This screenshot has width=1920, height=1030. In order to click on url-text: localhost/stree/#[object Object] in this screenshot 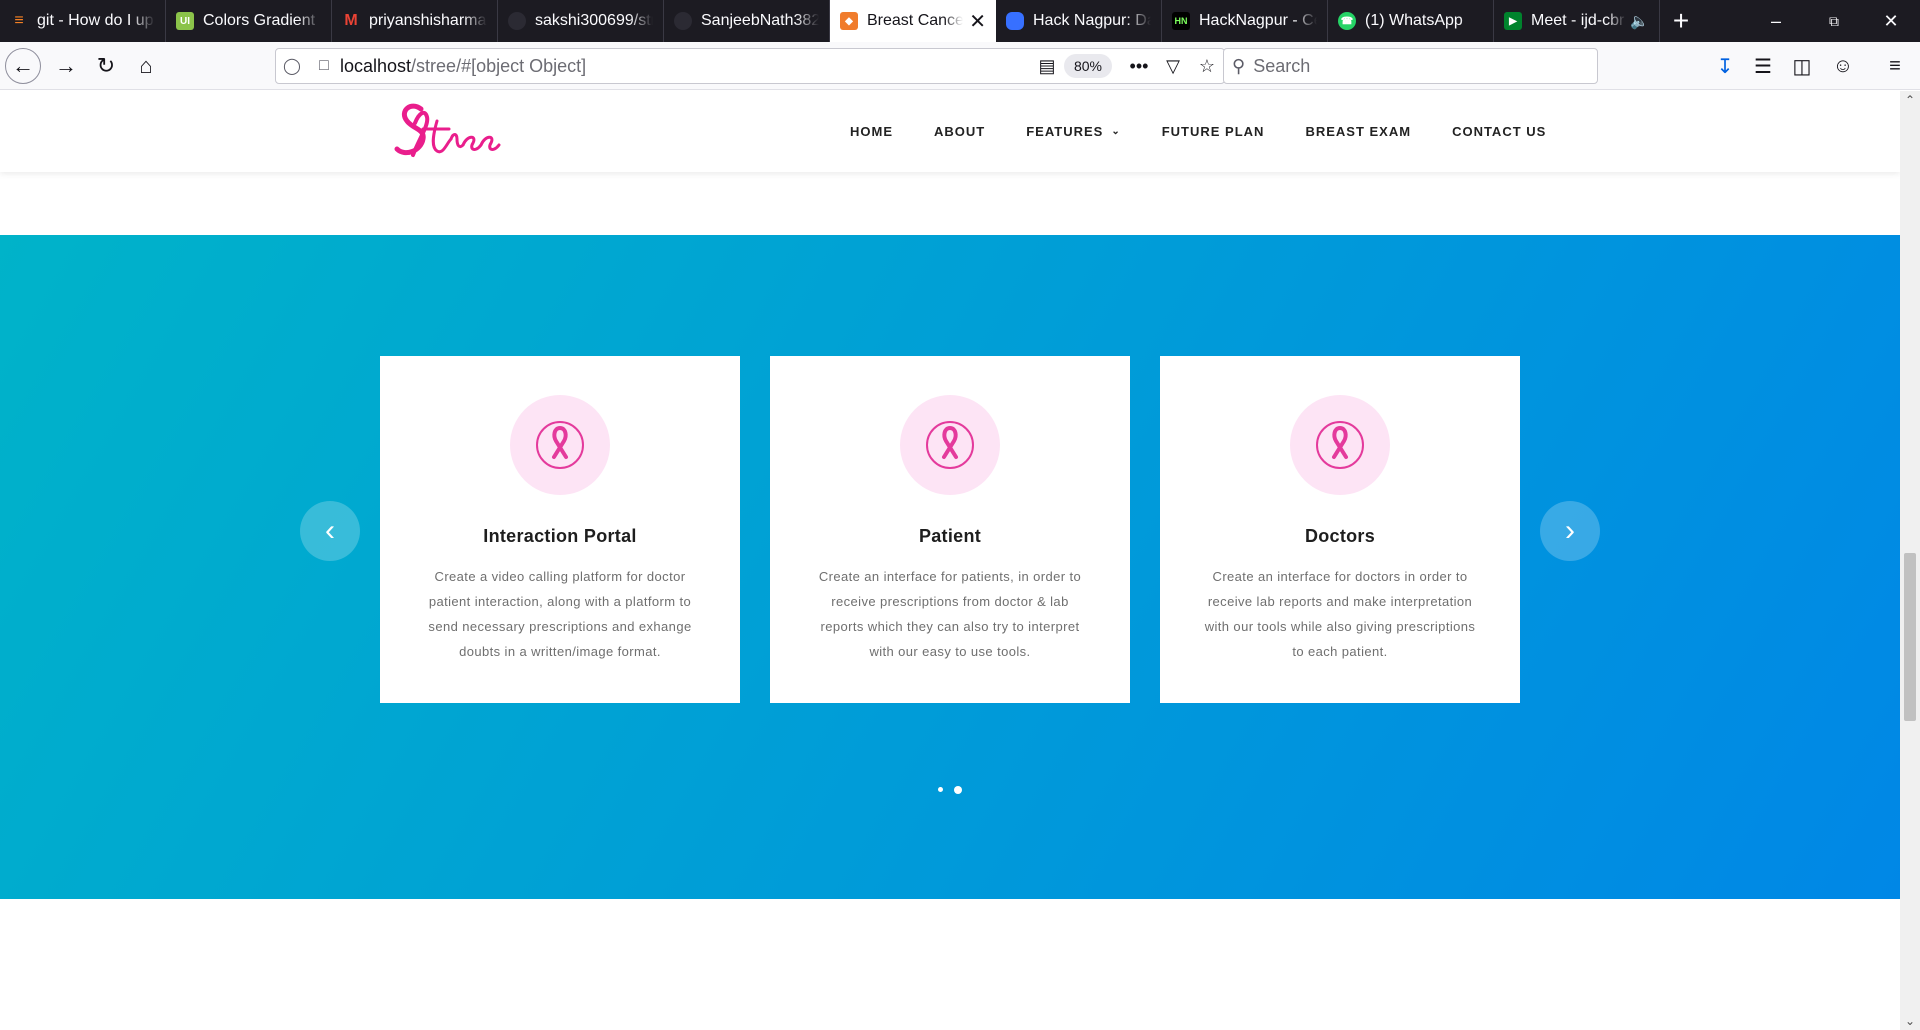, I will do `click(685, 66)`.